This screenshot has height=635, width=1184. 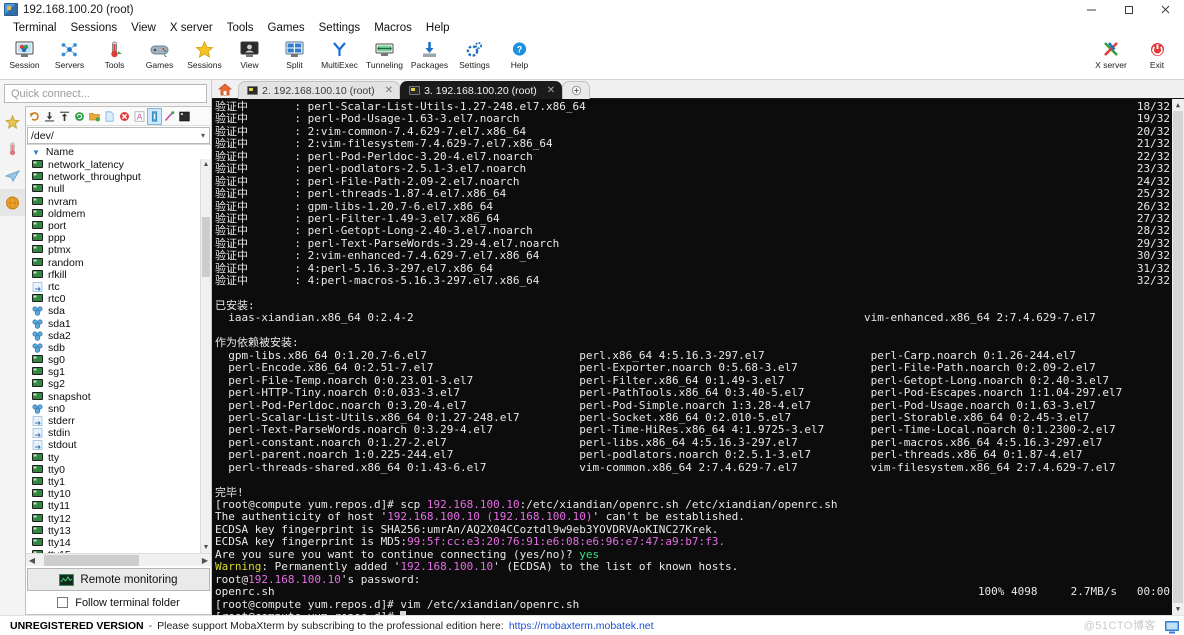 I want to click on side-tab-sftp, so click(x=12, y=202).